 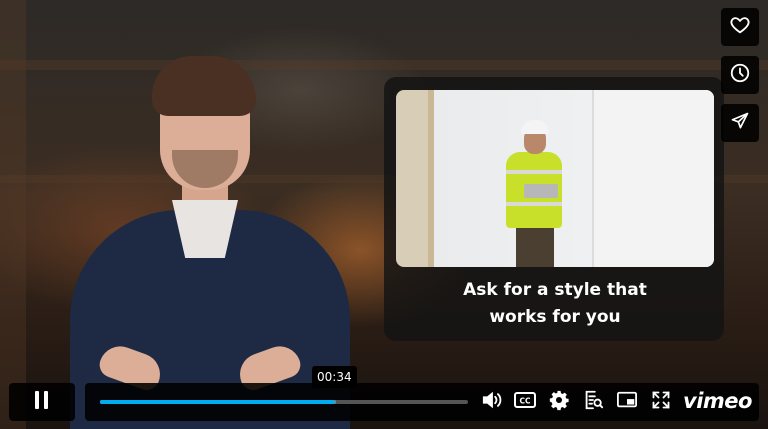 I want to click on thumbnail-wall-panel, so click(x=653, y=178).